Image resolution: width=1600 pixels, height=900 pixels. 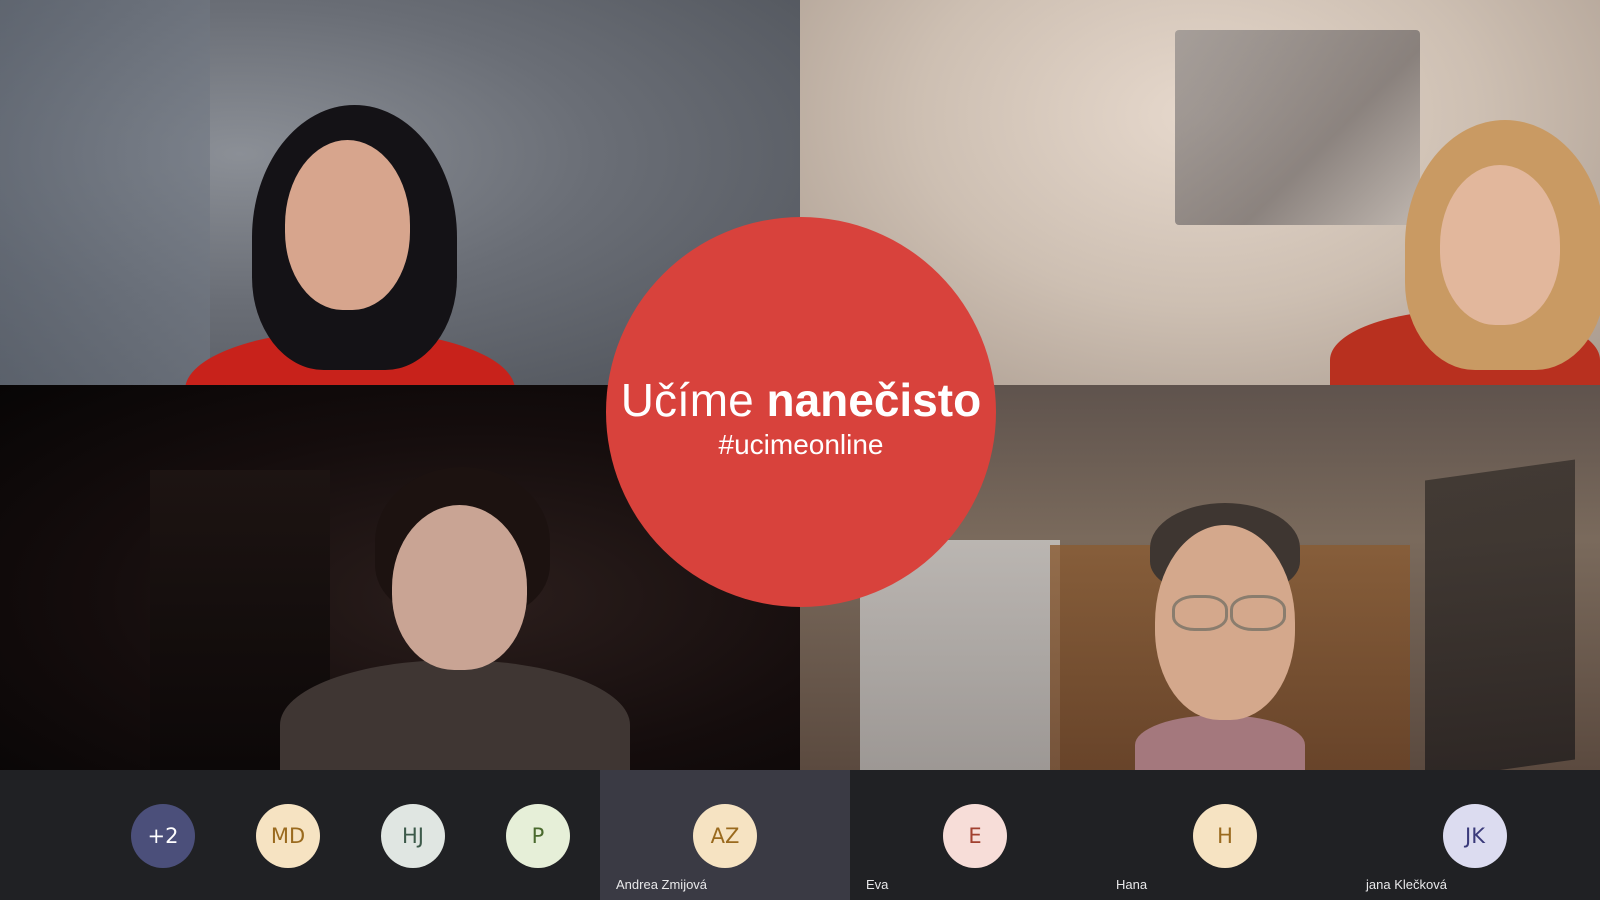 I want to click on logo-title-light: Učíme, so click(x=687, y=400).